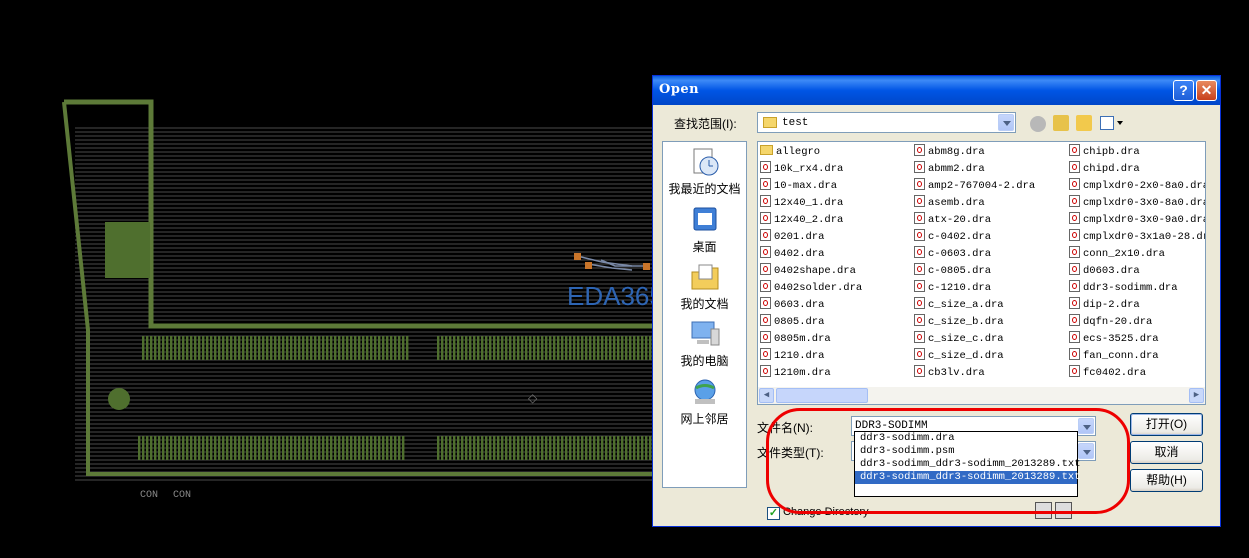 Image resolution: width=1249 pixels, height=558 pixels. I want to click on file-item: dqfn-20.dra, so click(1137, 322).